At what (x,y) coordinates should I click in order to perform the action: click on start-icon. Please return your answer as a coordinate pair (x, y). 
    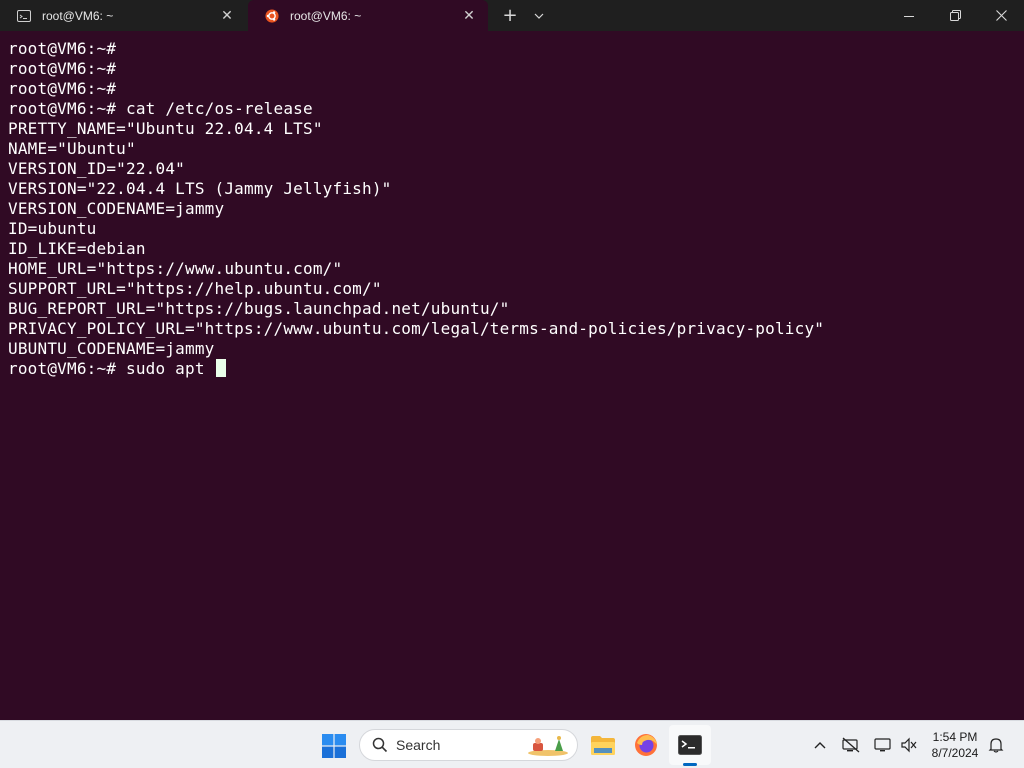
    Looking at the image, I should click on (334, 746).